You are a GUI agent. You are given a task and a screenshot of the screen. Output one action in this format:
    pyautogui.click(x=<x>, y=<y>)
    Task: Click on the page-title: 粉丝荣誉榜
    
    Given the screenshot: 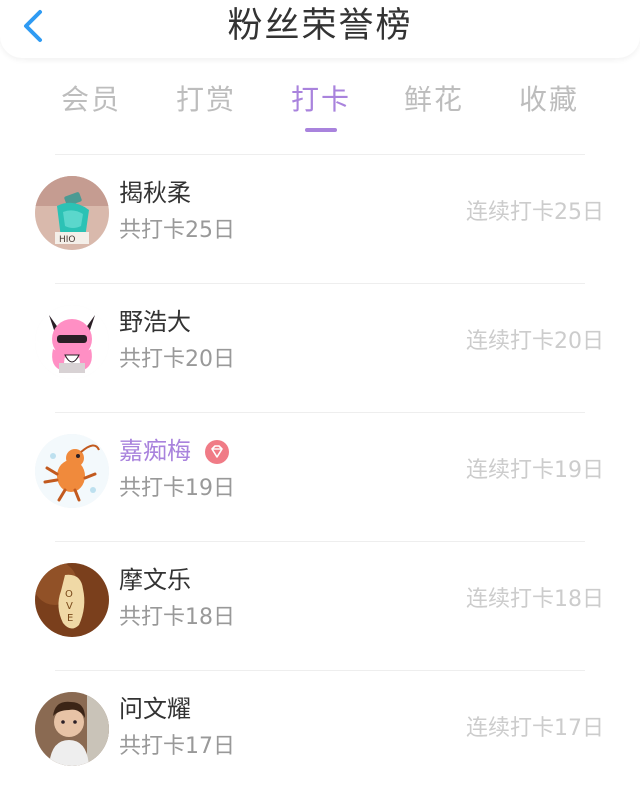 What is the action you would take?
    pyautogui.click(x=320, y=26)
    